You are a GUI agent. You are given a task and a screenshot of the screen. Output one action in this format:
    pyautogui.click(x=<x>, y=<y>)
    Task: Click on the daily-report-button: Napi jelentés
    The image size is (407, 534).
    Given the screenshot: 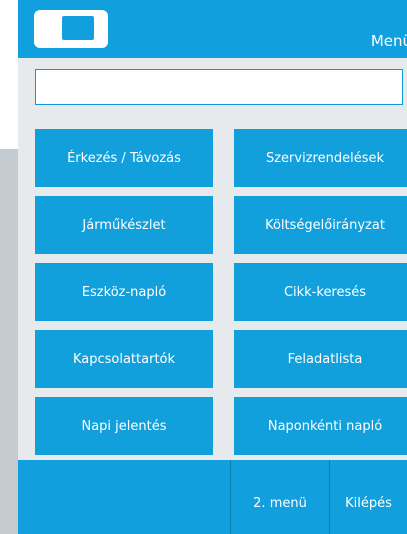 What is the action you would take?
    pyautogui.click(x=124, y=426)
    